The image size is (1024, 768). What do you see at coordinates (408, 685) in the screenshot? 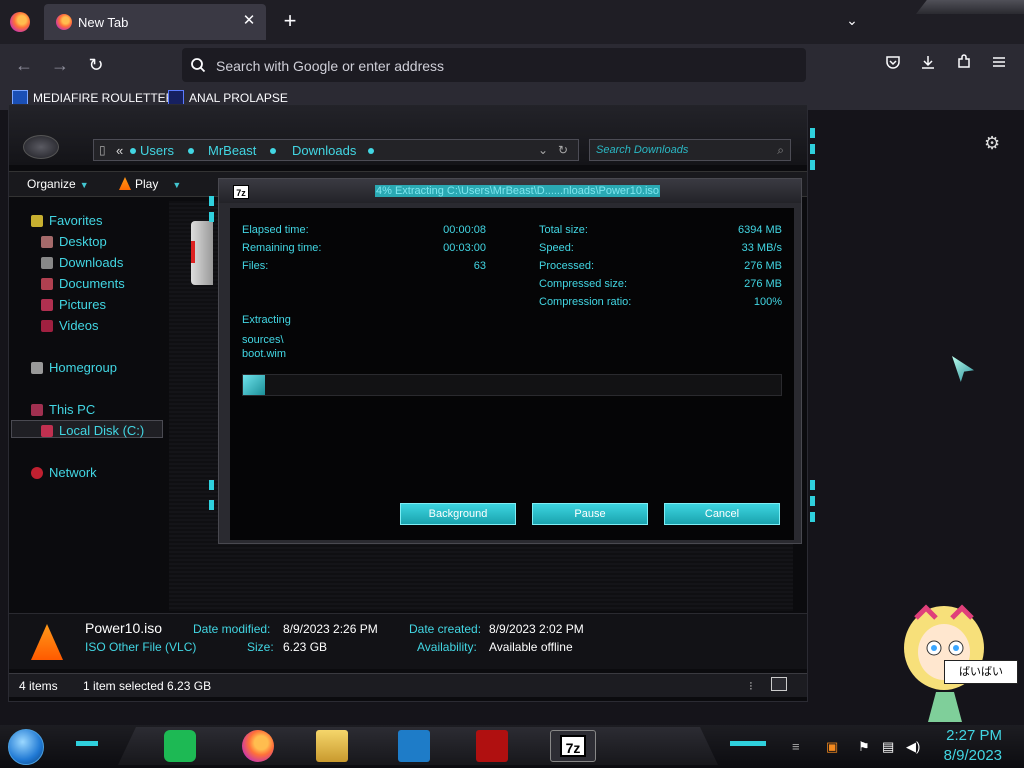
I see `status-bar: 4 items 1 item selected 6.23 GB ⁝` at bounding box center [408, 685].